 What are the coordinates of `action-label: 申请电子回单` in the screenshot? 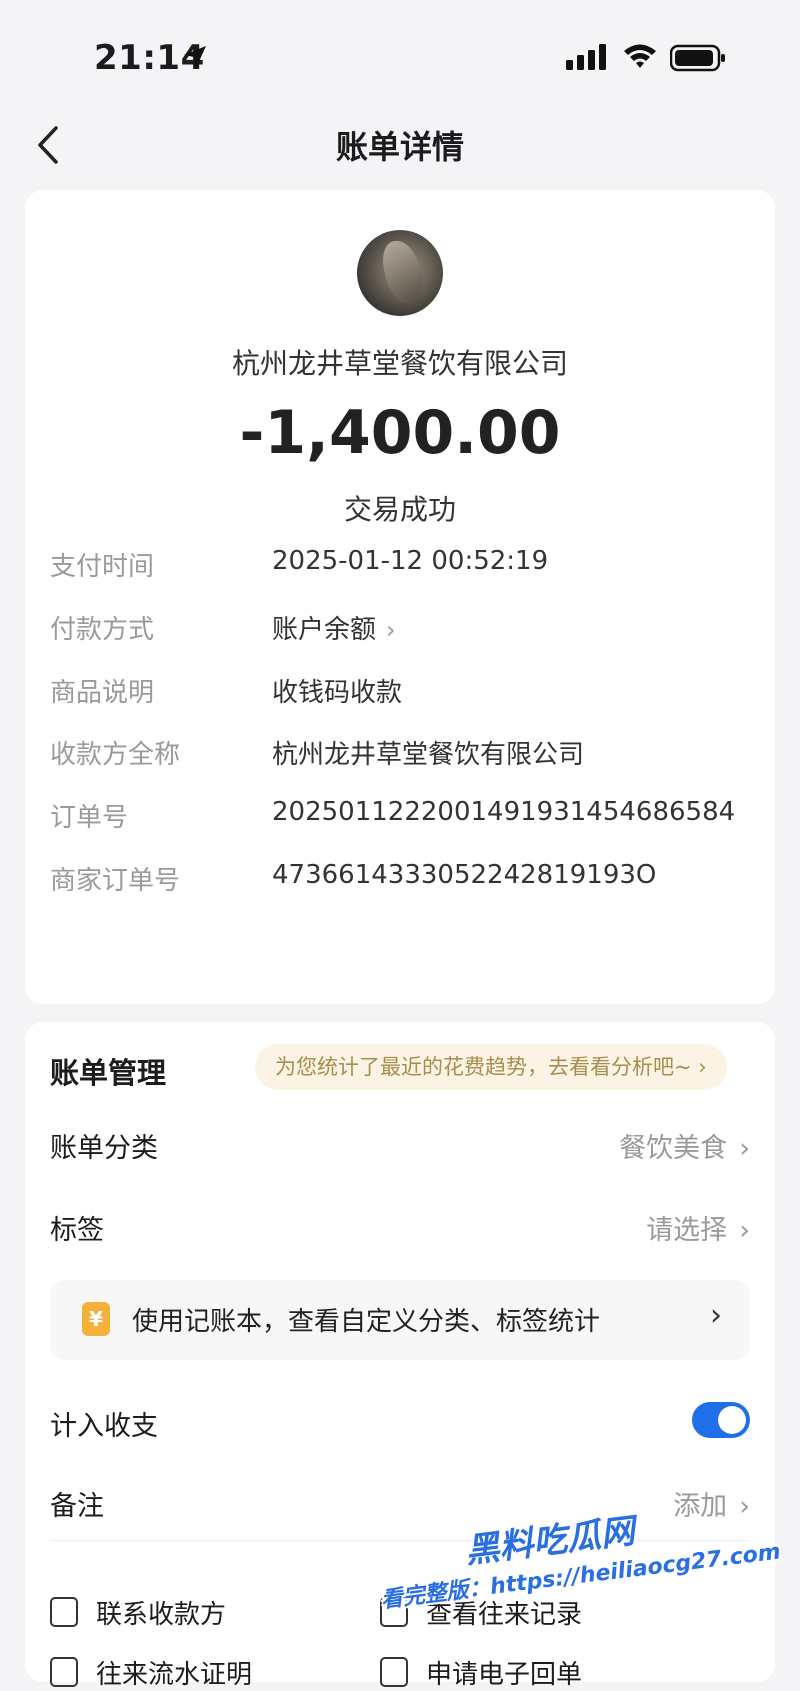 It's located at (504, 1675).